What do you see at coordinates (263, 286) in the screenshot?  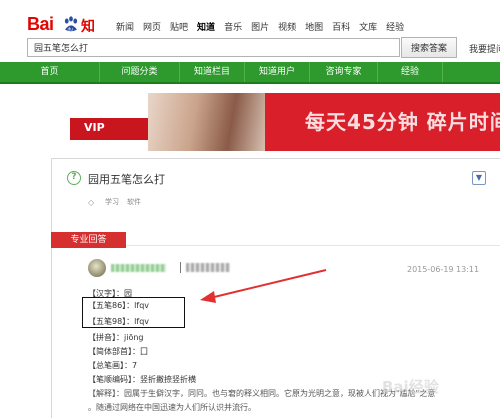 I see `annotation-arrow-icon` at bounding box center [263, 286].